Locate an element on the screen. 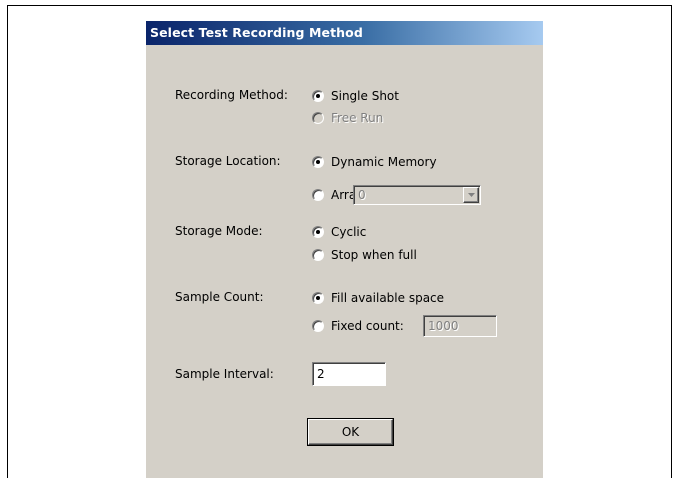 Image resolution: width=683 pixels, height=478 pixels. fixed-count-input: 1000 is located at coordinates (460, 326).